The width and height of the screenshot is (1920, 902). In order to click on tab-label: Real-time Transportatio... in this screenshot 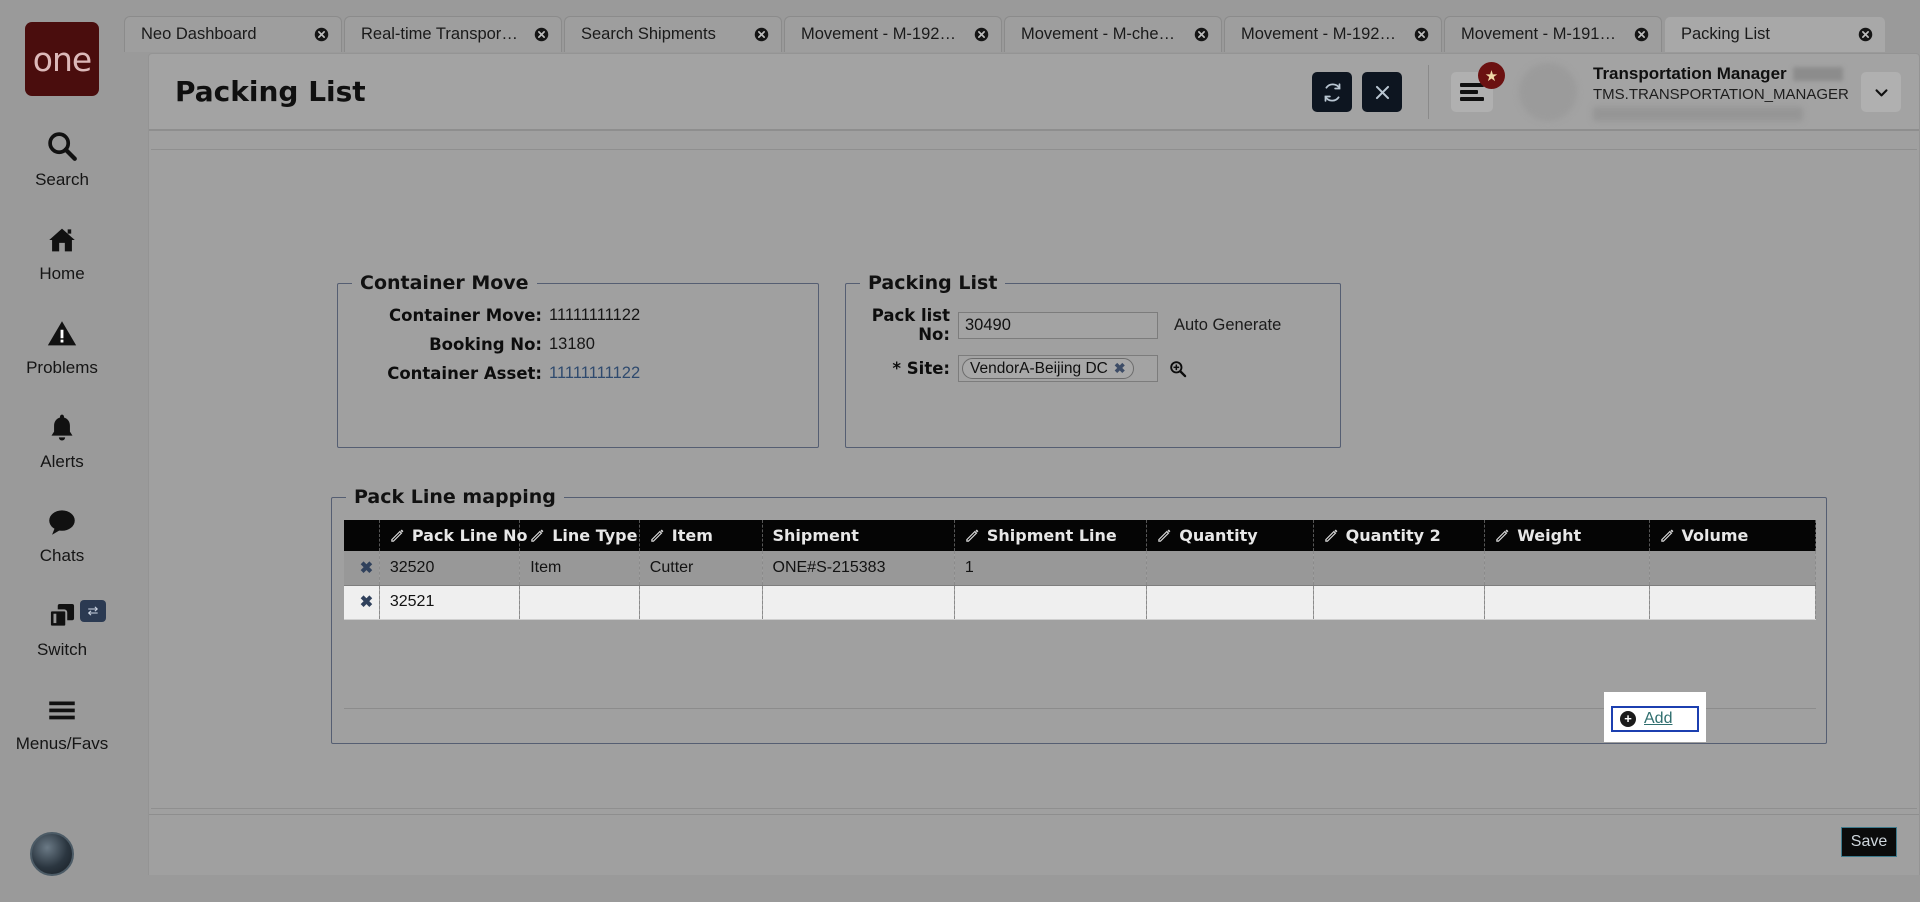, I will do `click(440, 34)`.